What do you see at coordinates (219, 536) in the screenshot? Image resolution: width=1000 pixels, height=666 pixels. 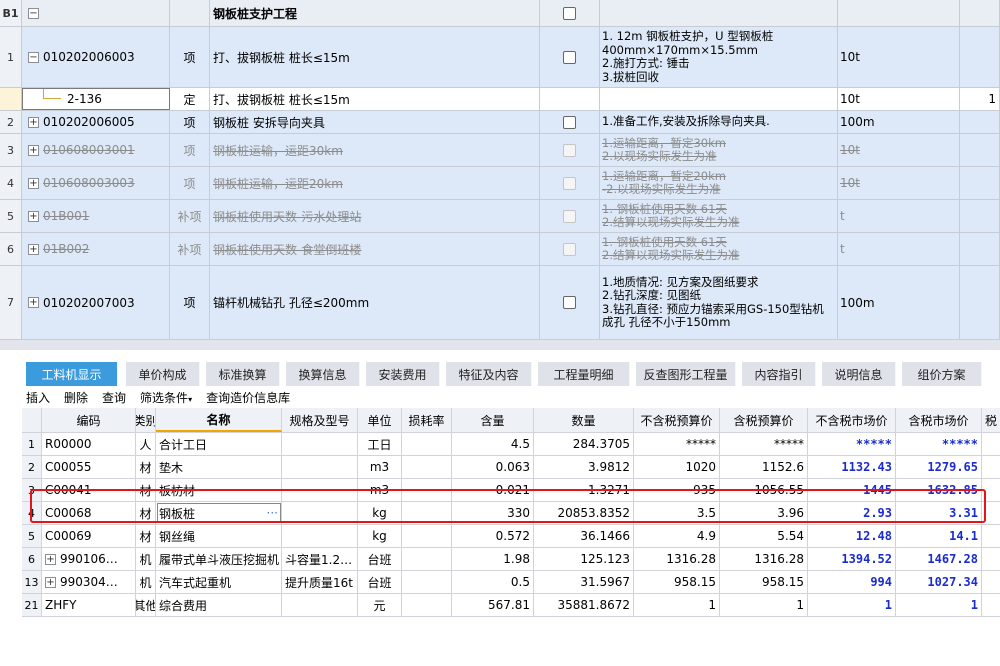 I see `material-name: 钢丝绳` at bounding box center [219, 536].